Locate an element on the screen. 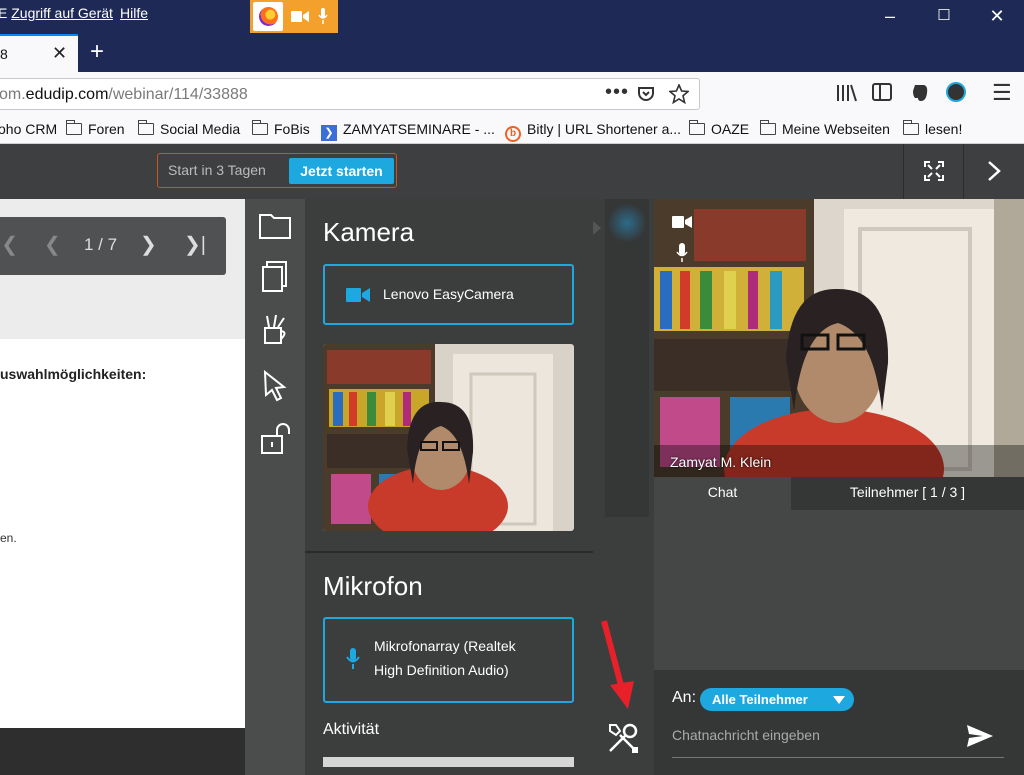 Image resolution: width=1024 pixels, height=775 pixels. maximize-button: ☐ is located at coordinates (944, 15).